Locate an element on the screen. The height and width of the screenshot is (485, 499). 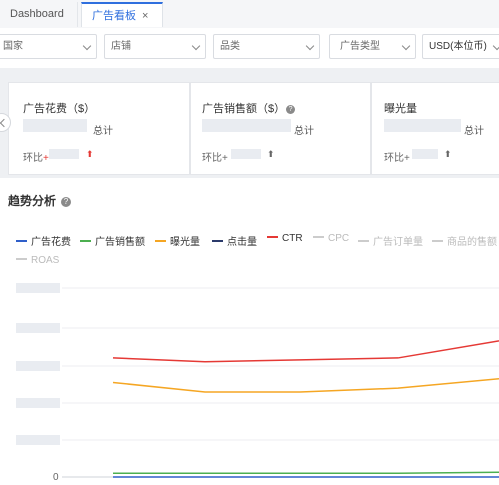
ad-type-select: 广告类型 is located at coordinates (372, 46).